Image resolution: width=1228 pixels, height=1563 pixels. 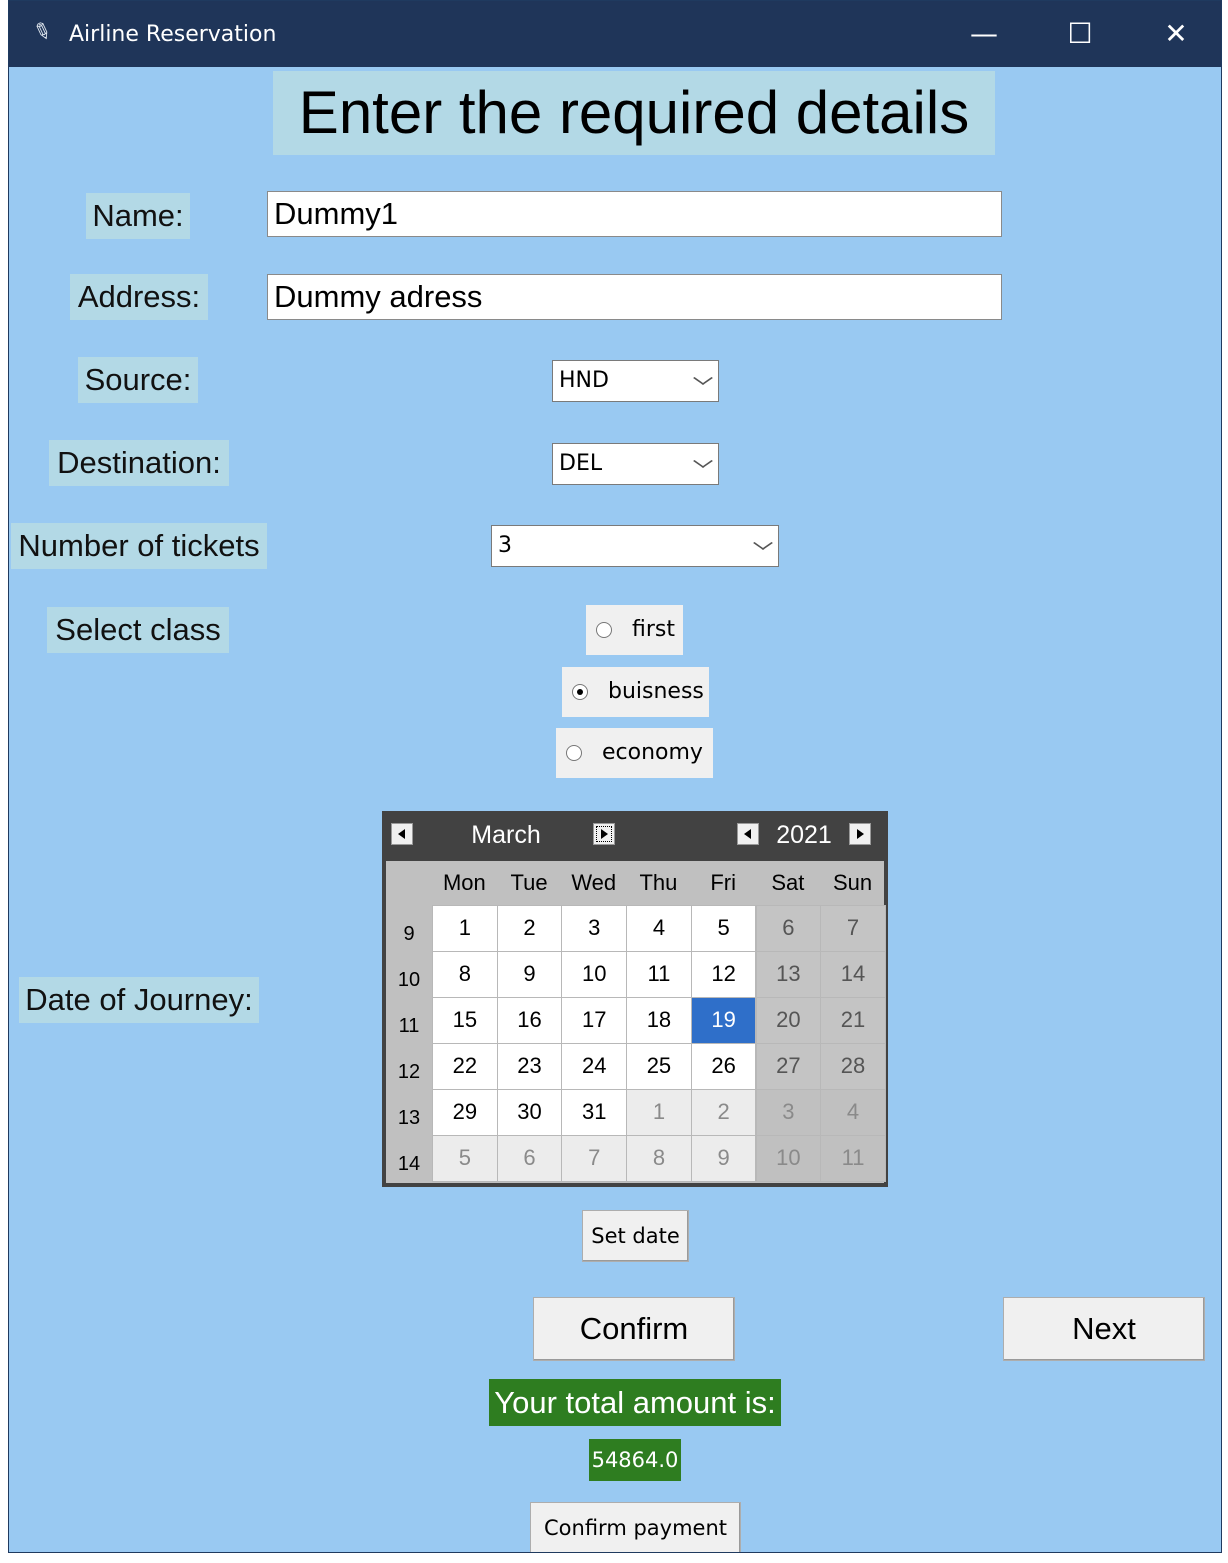 I want to click on window-title: Airline Reservation, so click(x=173, y=34).